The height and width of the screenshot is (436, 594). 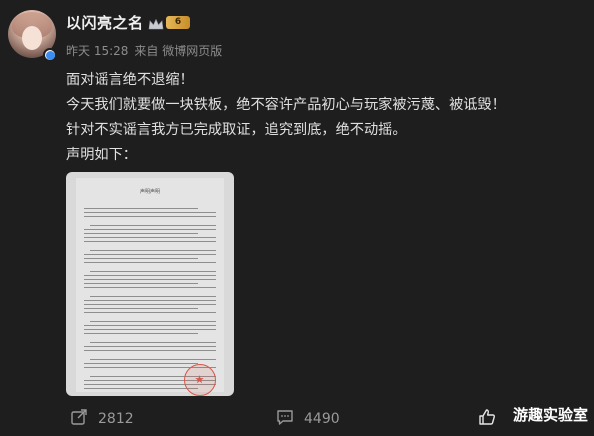 I want to click on like-button, so click(x=487, y=419).